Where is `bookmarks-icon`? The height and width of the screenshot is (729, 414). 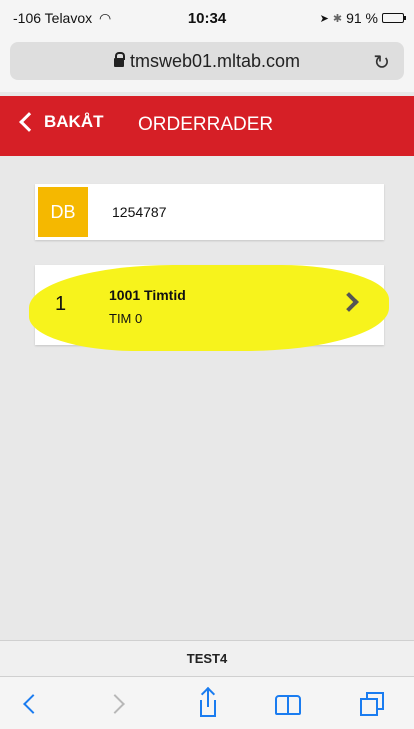 bookmarks-icon is located at coordinates (289, 704).